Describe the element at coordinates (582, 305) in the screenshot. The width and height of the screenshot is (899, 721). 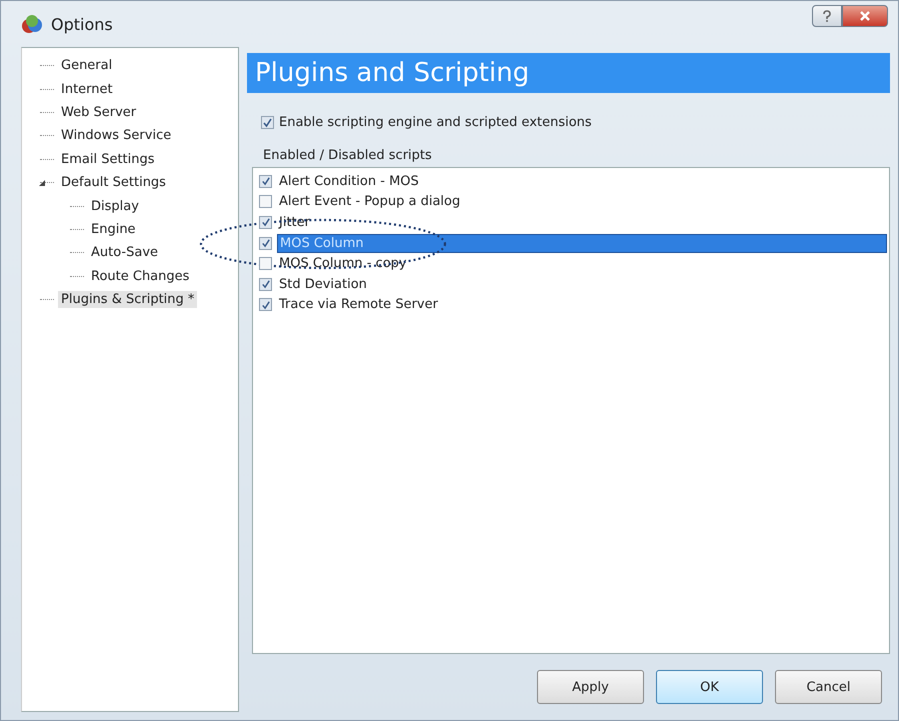
I see `script-item: Trace via Remote Server` at that location.